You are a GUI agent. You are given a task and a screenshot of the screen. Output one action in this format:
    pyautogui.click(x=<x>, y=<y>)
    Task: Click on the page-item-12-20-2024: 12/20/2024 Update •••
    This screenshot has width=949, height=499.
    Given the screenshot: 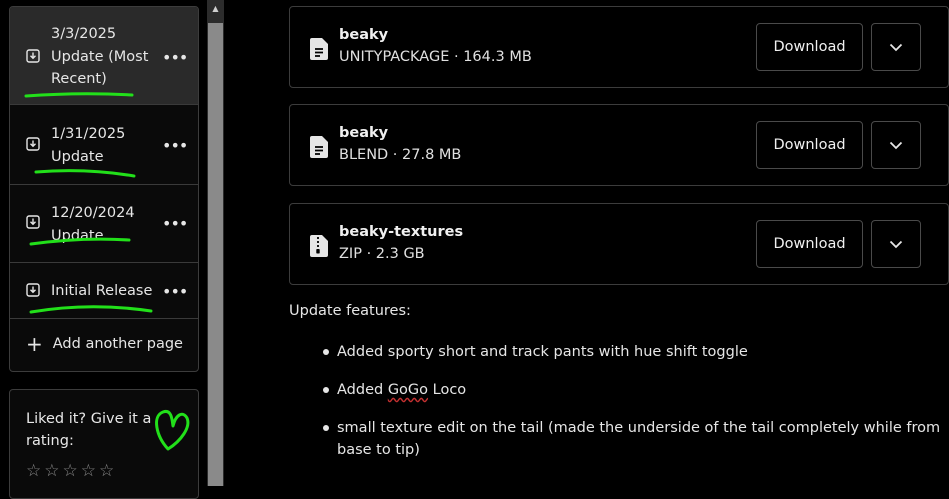 What is the action you would take?
    pyautogui.click(x=104, y=224)
    